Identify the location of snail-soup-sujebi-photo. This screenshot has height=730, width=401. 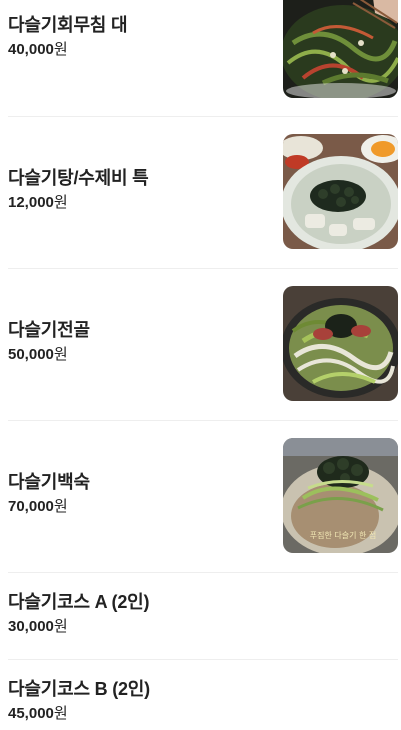
(340, 191).